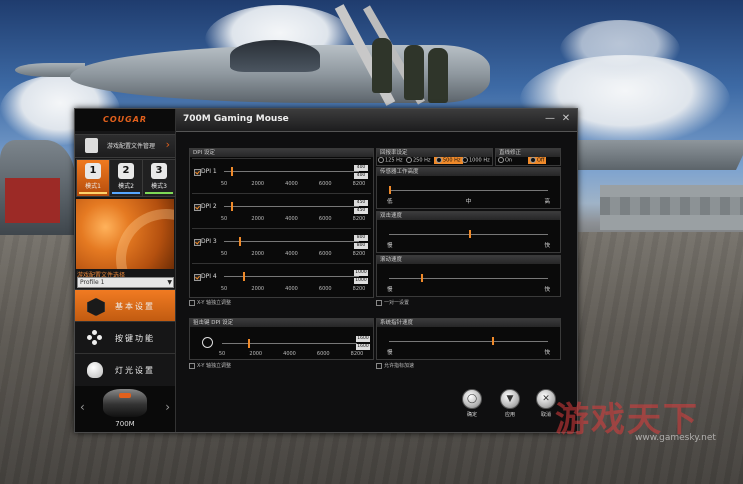 Image resolution: width=743 pixels, height=484 pixels. I want to click on sniper-dpi-panel: 狙击键 DPI 设定 50 2000 4000 6000 8200 1600 1600, so click(281, 339).